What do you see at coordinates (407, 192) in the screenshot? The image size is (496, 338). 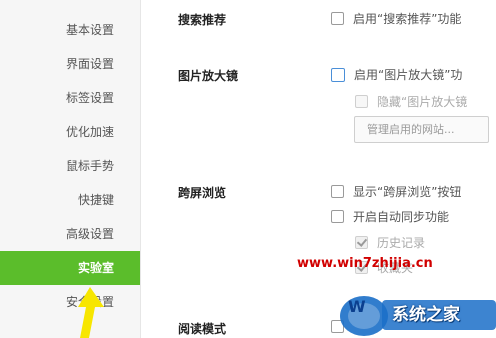 I see `cross-screen-show-label: 显示“跨屏浏览”按钮` at bounding box center [407, 192].